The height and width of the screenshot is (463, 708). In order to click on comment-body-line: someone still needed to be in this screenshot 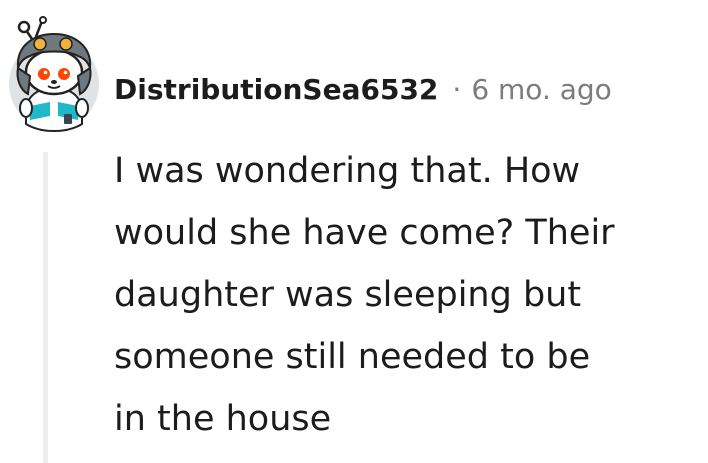, I will do `click(352, 357)`.